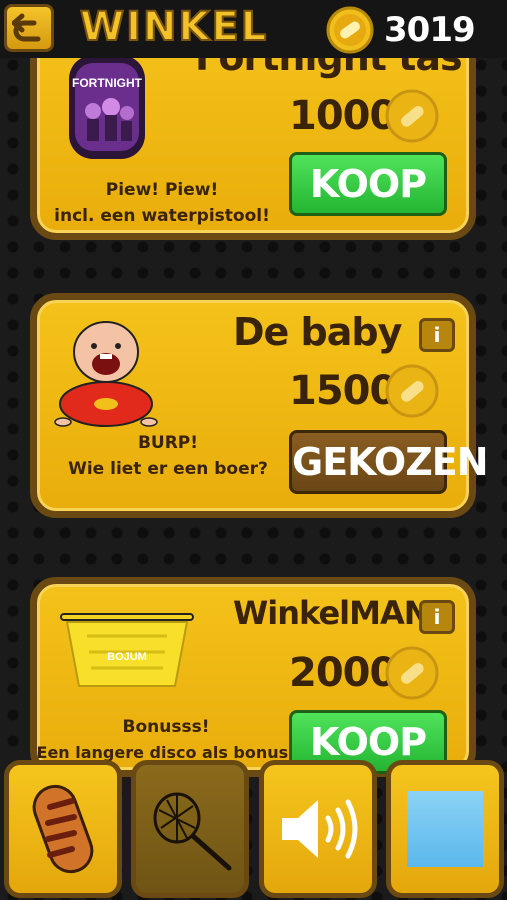 This screenshot has width=507, height=900. Describe the element at coordinates (430, 30) in the screenshot. I see `coin-balance: 3019` at that location.